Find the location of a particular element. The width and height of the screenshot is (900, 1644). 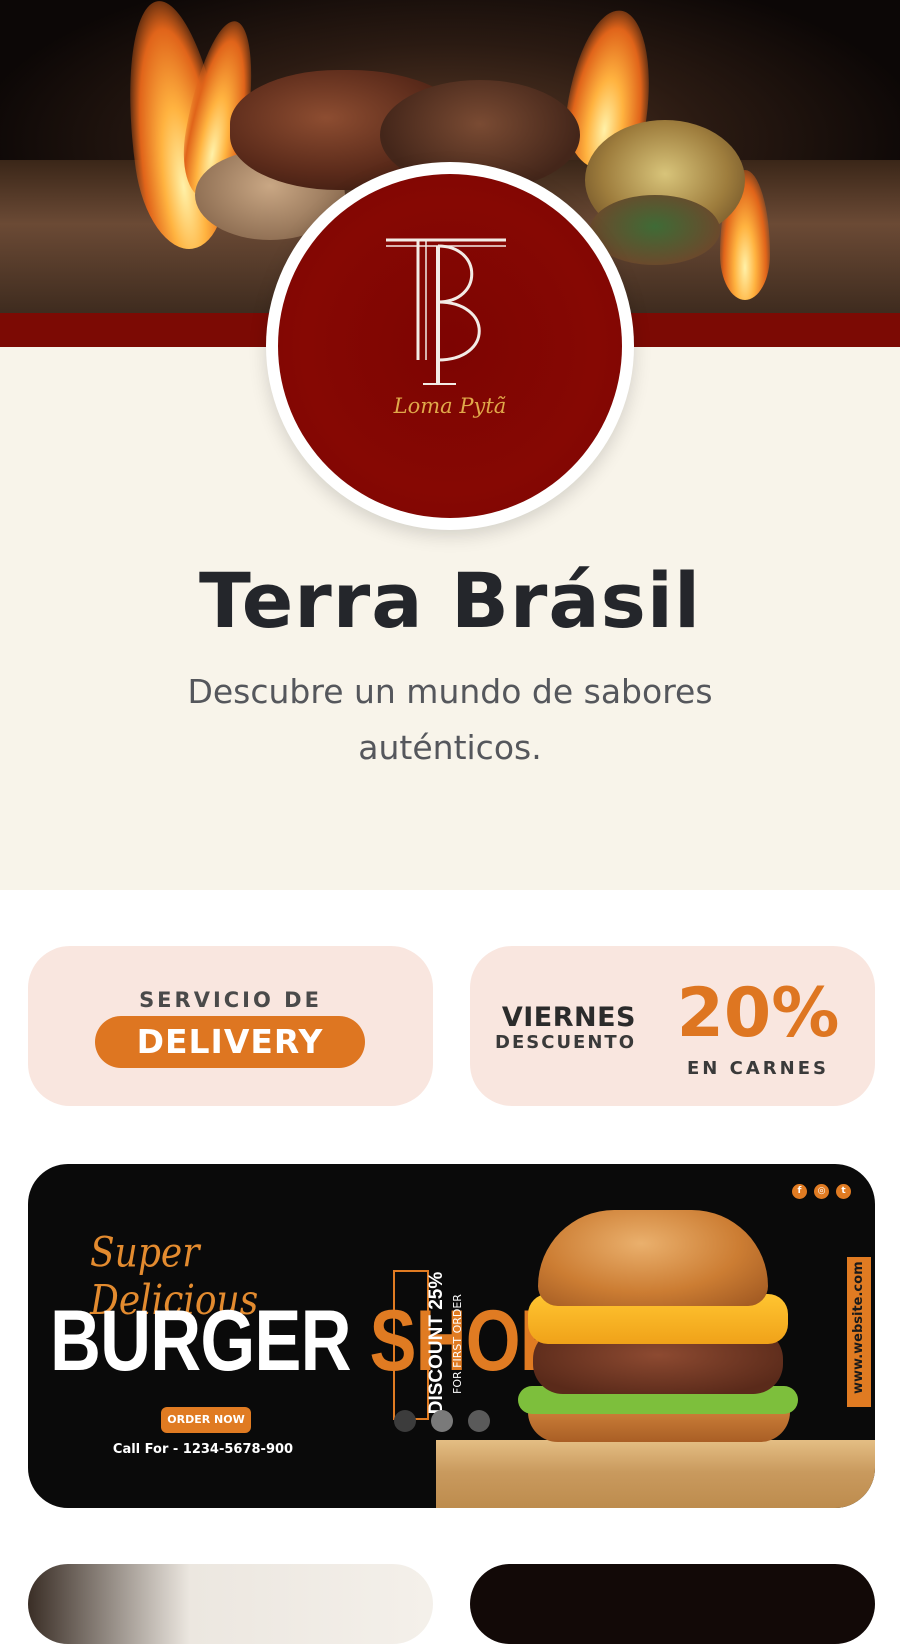

discount-category: EN CARNES is located at coordinates (758, 1068).